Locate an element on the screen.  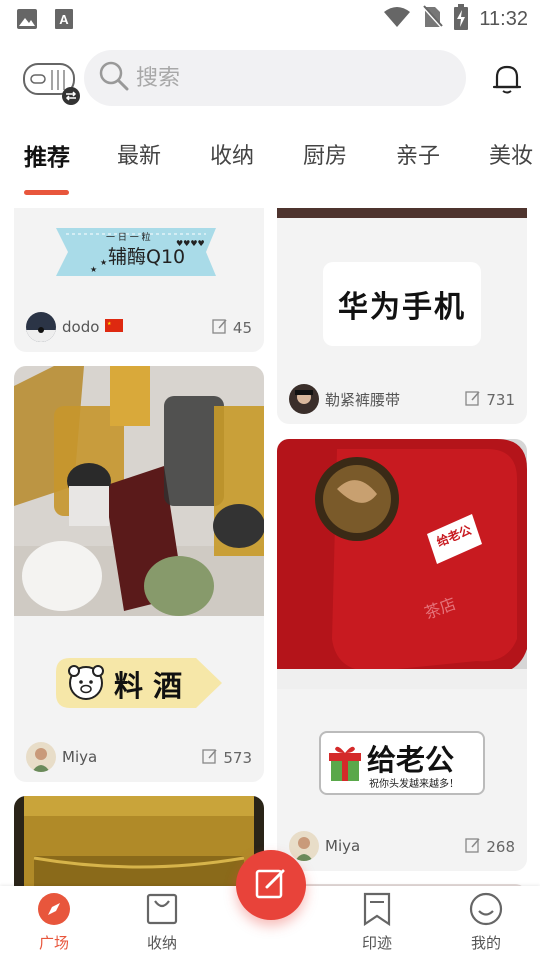
nav-label: 印迹 is located at coordinates (376, 943).